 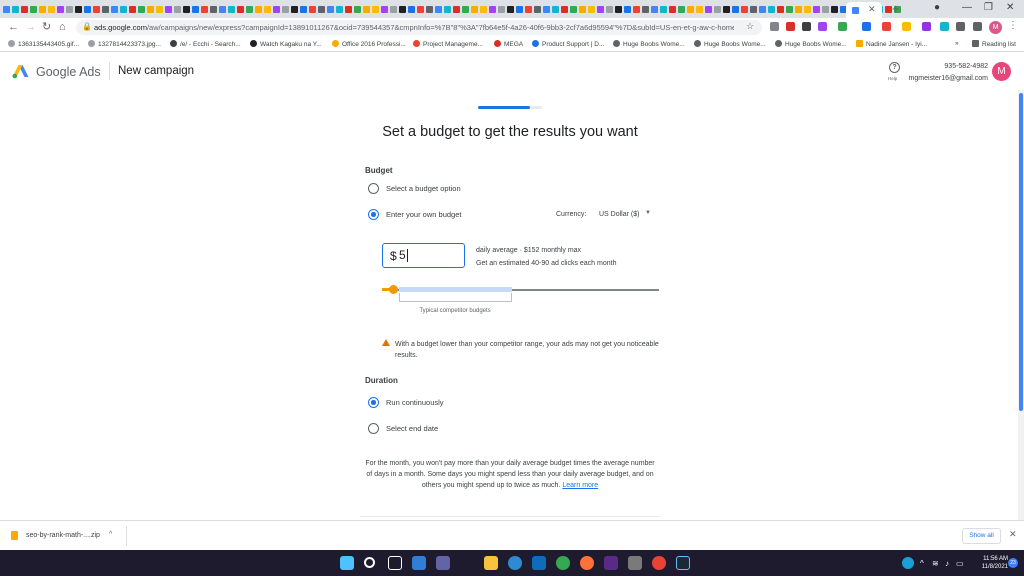 What do you see at coordinates (1001, 71) in the screenshot?
I see `account-avatar: M` at bounding box center [1001, 71].